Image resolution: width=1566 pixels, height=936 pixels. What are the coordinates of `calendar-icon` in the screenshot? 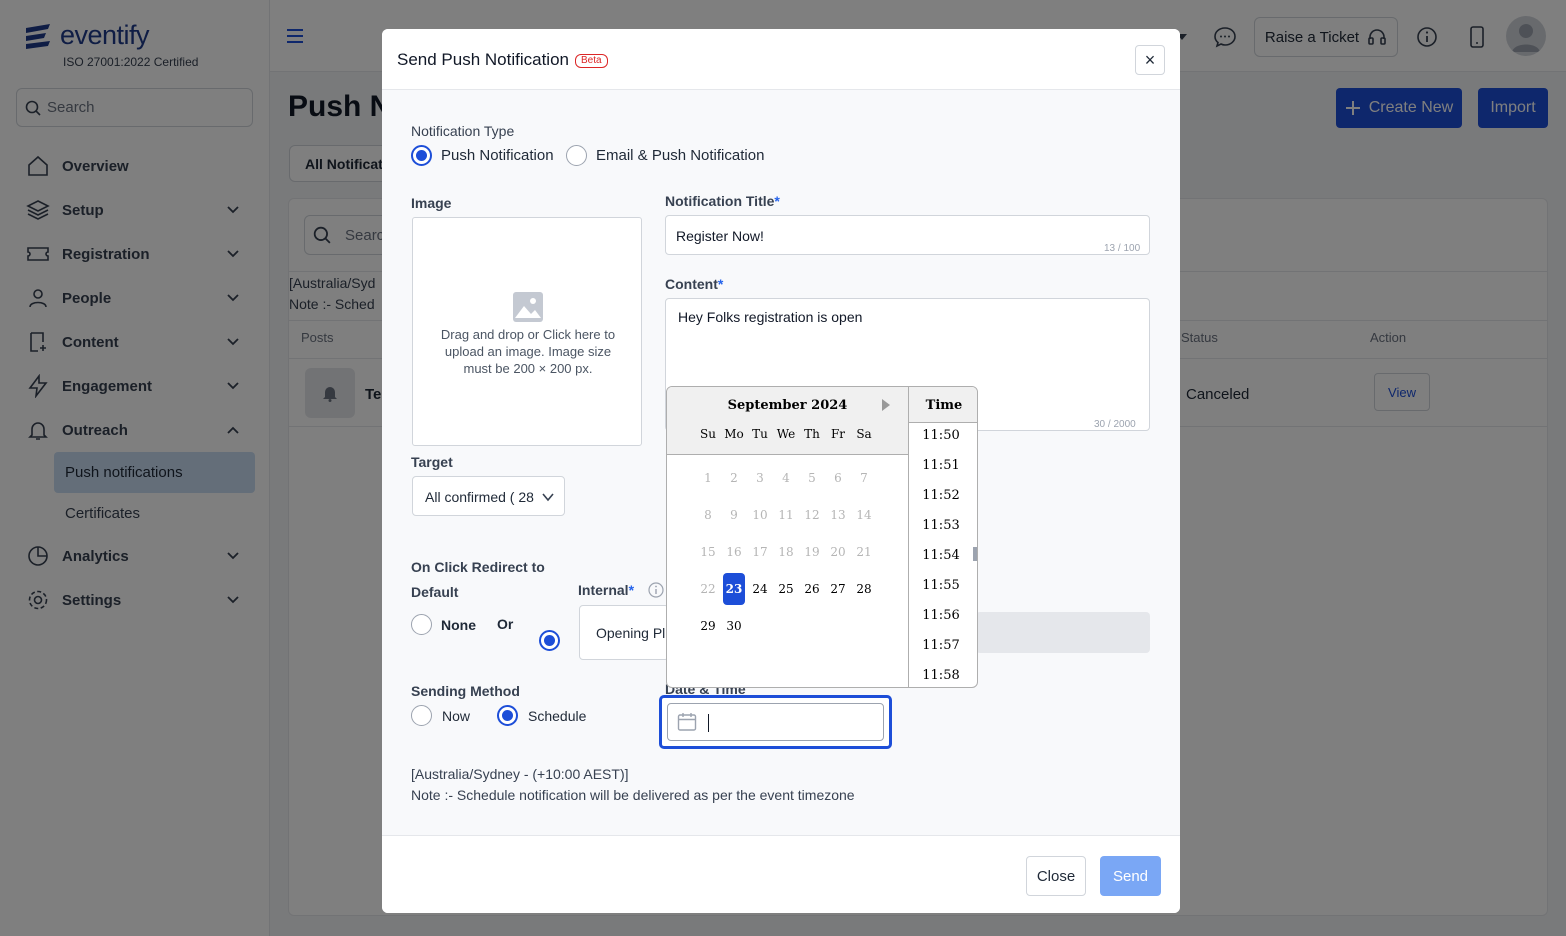 It's located at (687, 722).